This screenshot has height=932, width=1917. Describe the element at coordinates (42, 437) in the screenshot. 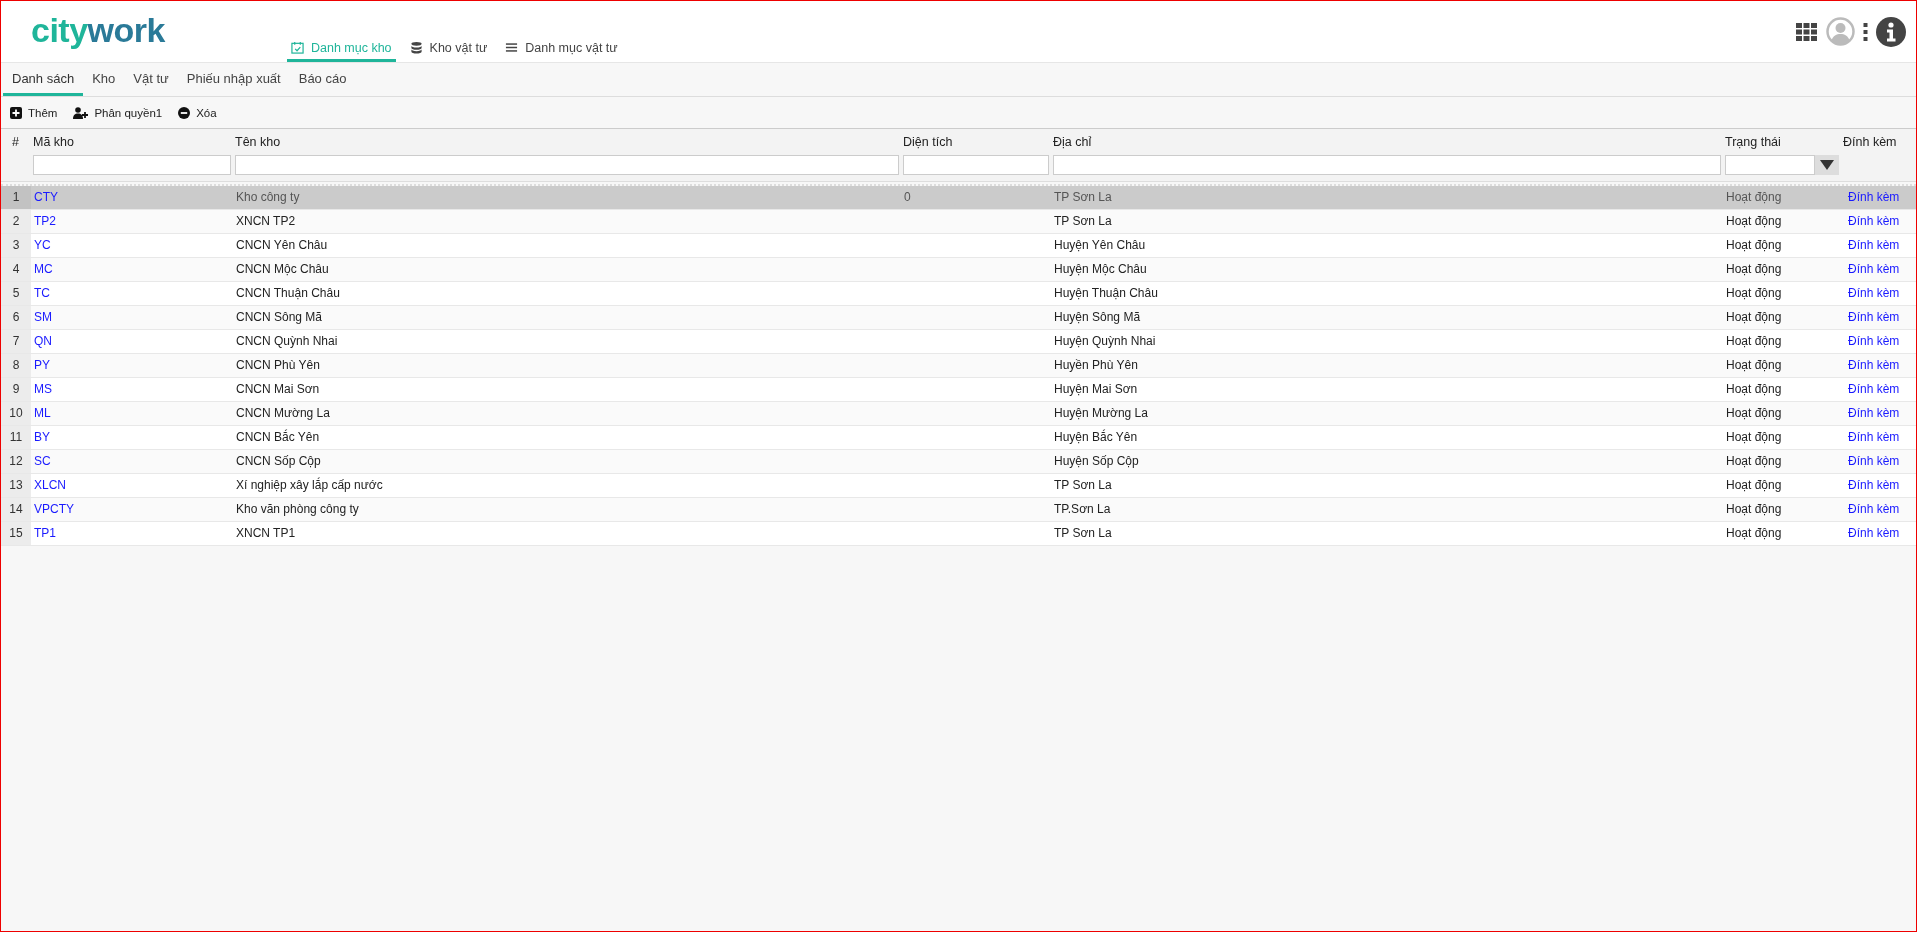

I see `table-cell-text: BY` at that location.